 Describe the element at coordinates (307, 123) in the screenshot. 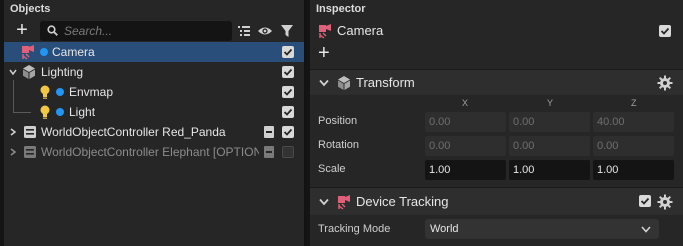

I see `panel-divider` at that location.